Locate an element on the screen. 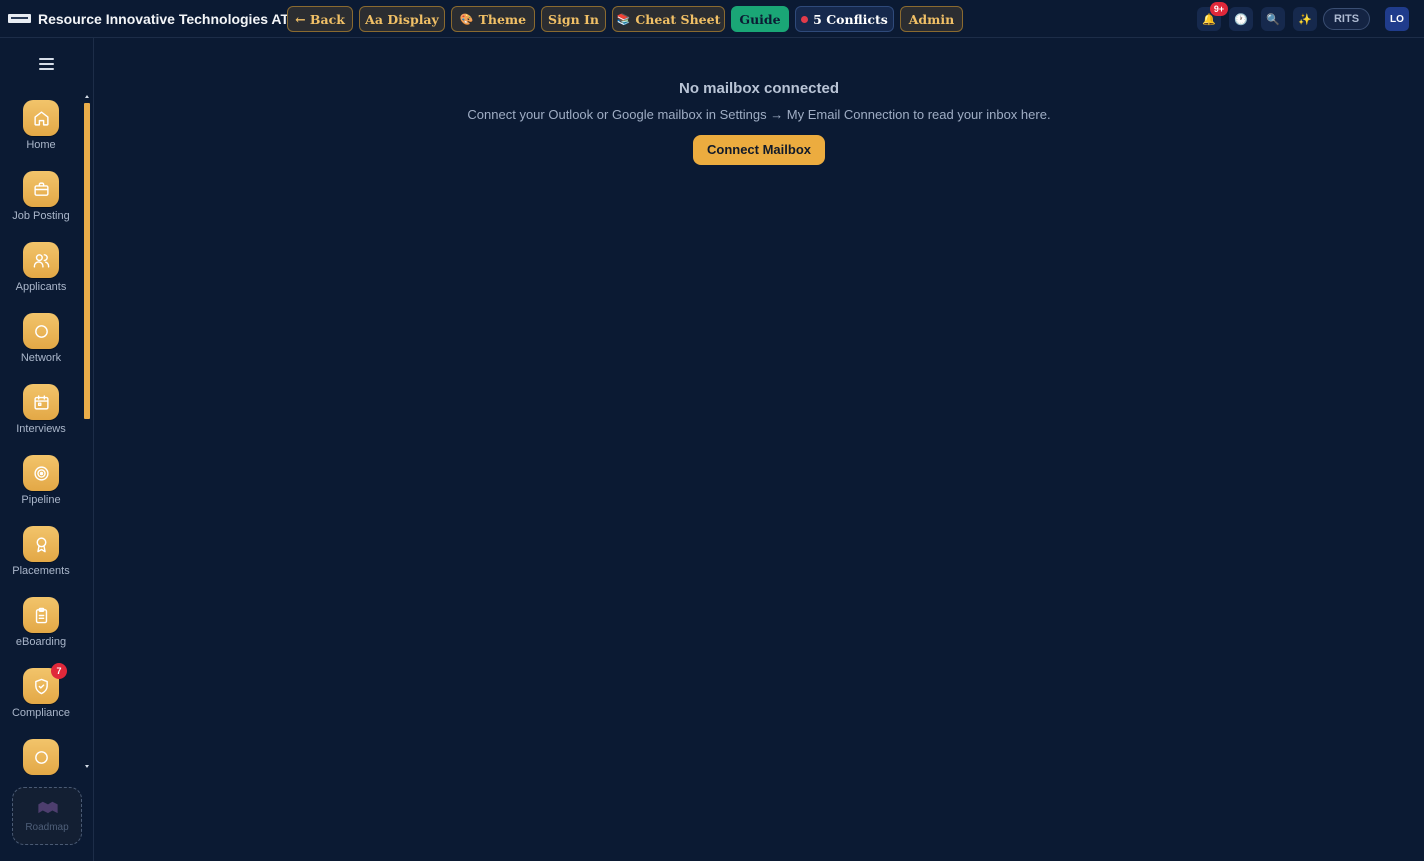 The height and width of the screenshot is (861, 1424). theme-button-label: Theme is located at coordinates (502, 19).